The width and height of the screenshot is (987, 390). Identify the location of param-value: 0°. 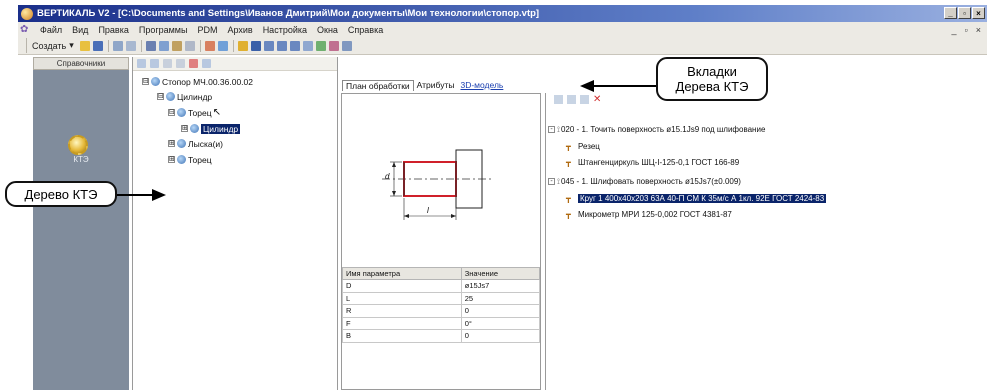
(500, 323).